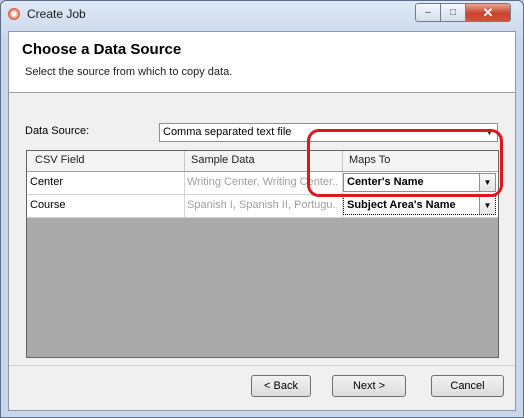  Describe the element at coordinates (428, 12) in the screenshot. I see `minimize-button: –` at that location.